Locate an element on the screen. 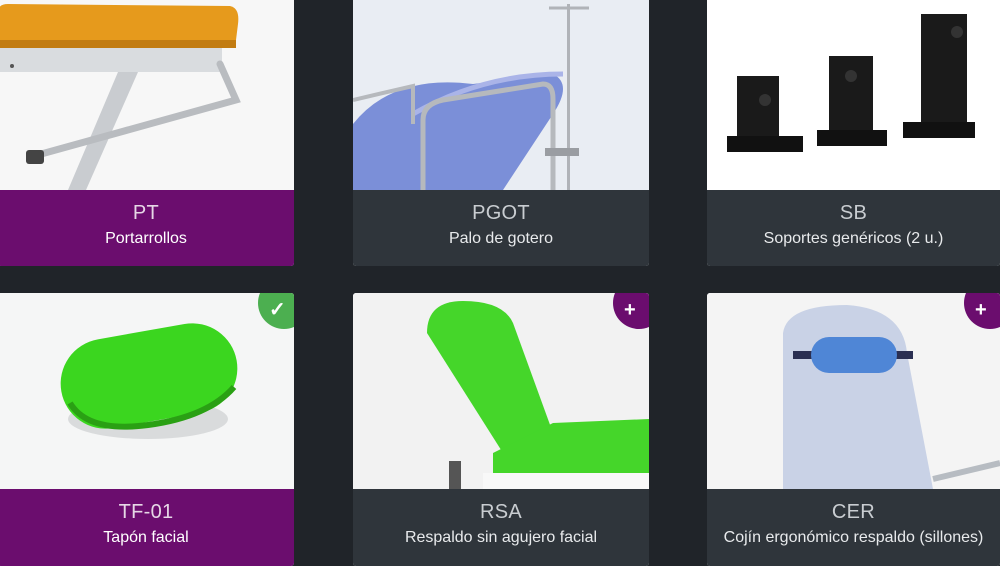  product-card-rsa: + RSA Respaldo sin agujero facial is located at coordinates (501, 429).